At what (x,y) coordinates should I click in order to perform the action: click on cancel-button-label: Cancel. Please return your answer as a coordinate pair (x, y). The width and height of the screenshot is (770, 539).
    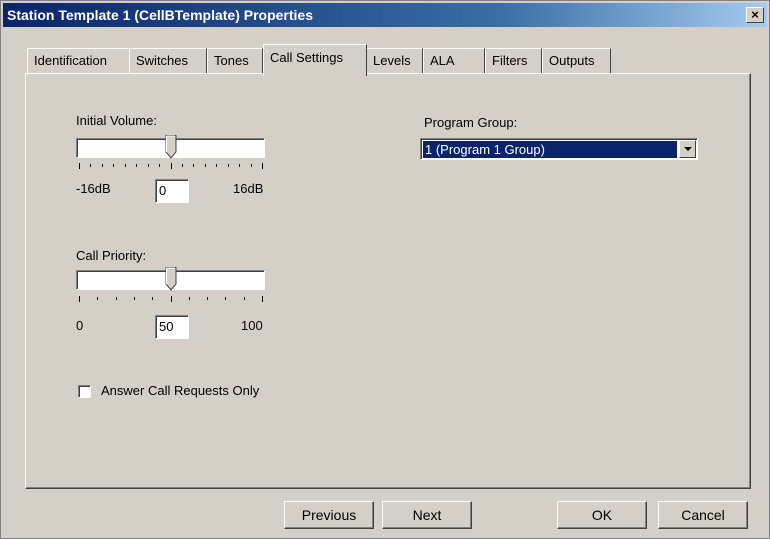
    Looking at the image, I should click on (703, 515).